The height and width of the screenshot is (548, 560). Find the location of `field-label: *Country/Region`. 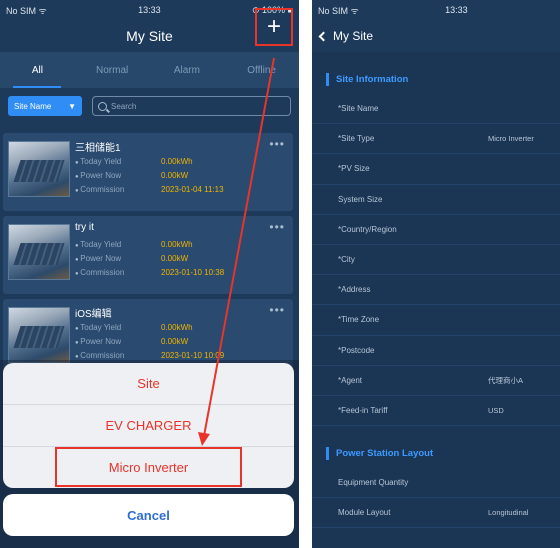

field-label: *Country/Region is located at coordinates (367, 229).